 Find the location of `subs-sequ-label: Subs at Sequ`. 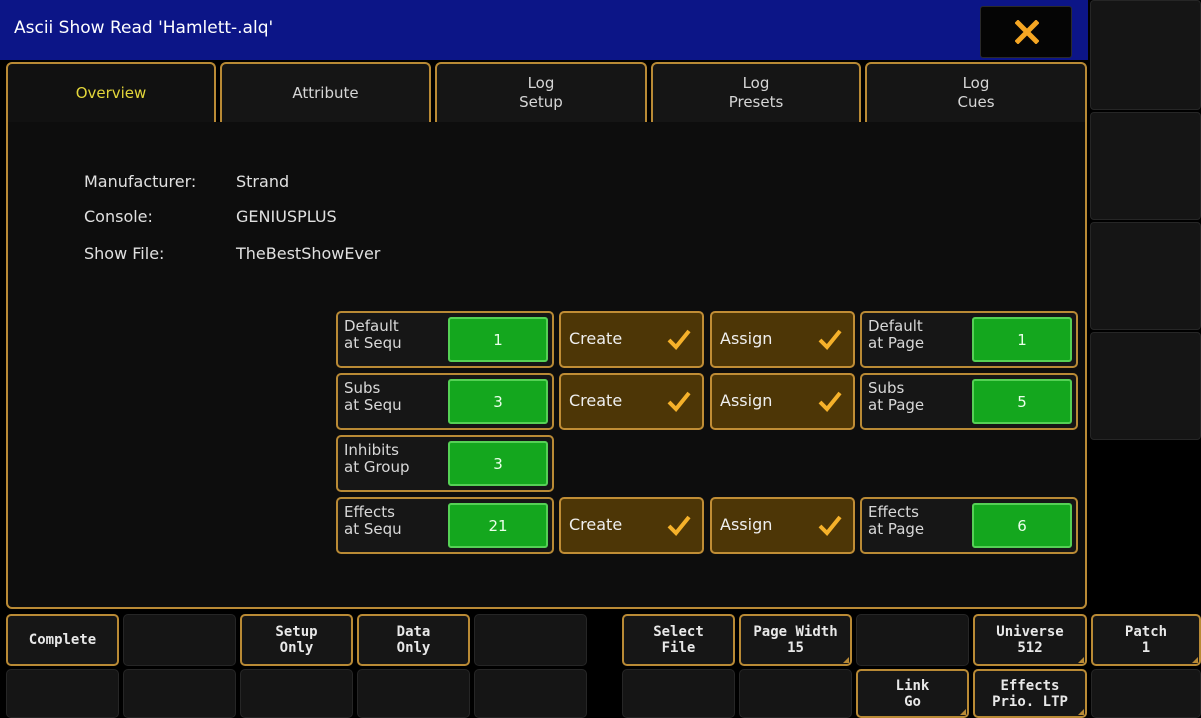

subs-sequ-label: Subs at Sequ is located at coordinates (373, 396).